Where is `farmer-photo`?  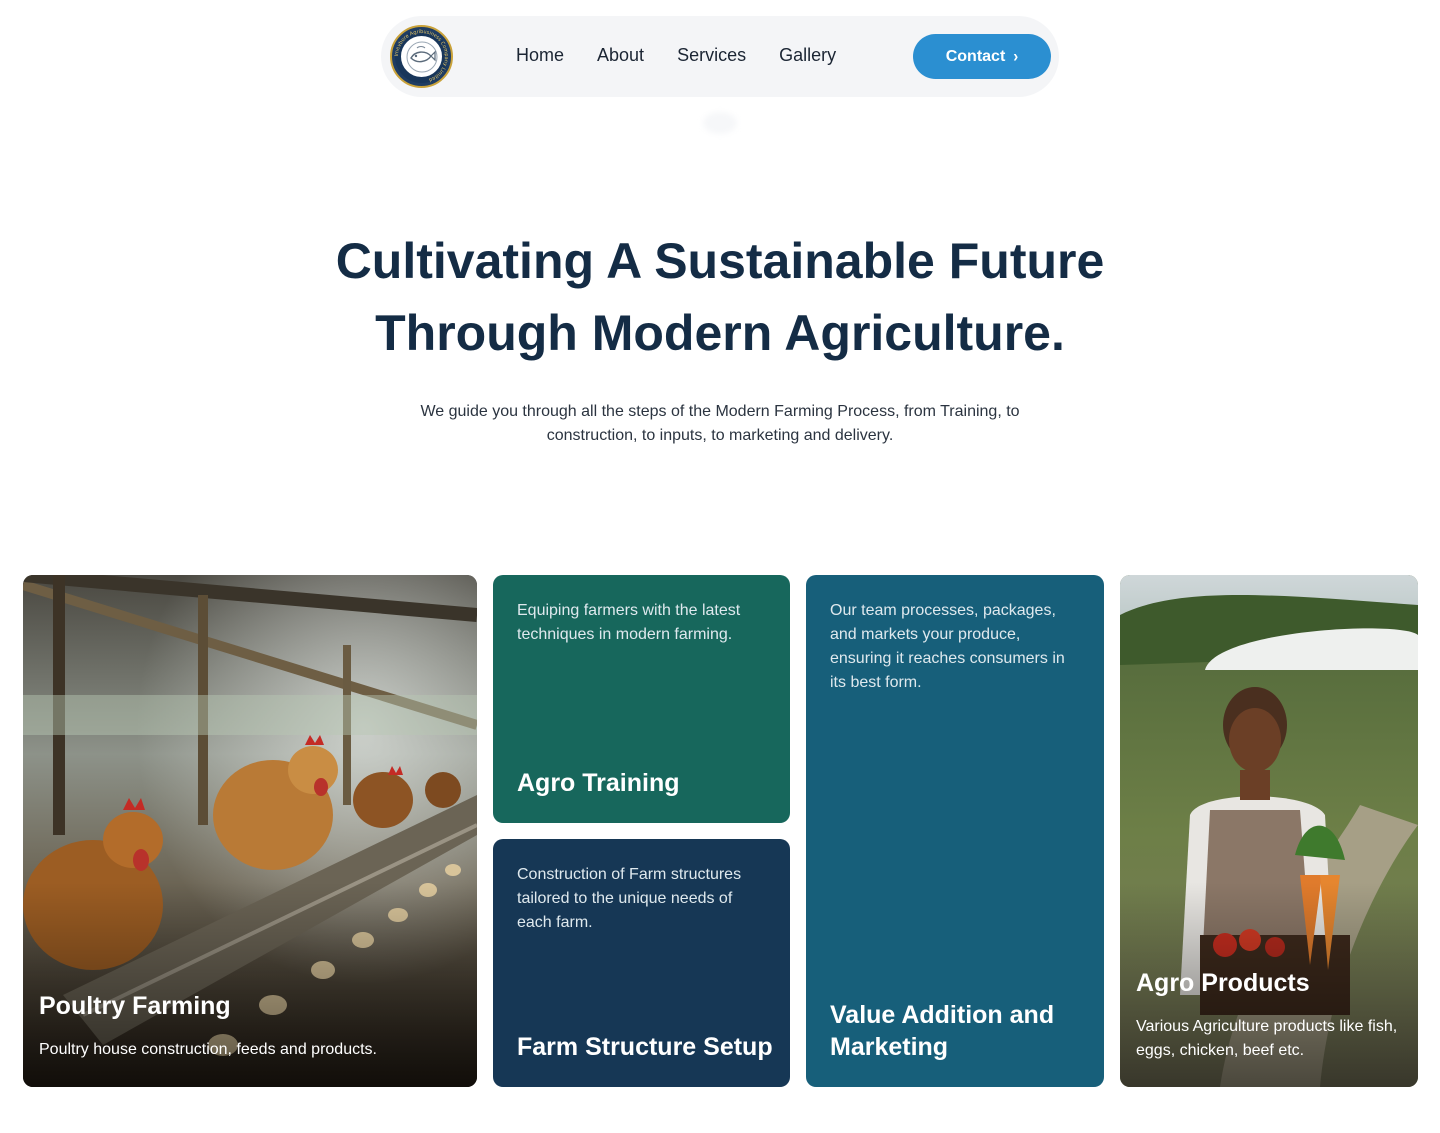 farmer-photo is located at coordinates (1269, 831).